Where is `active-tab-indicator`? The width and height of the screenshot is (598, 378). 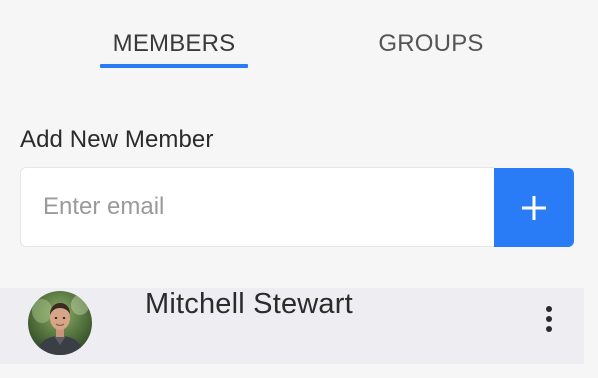 active-tab-indicator is located at coordinates (174, 66).